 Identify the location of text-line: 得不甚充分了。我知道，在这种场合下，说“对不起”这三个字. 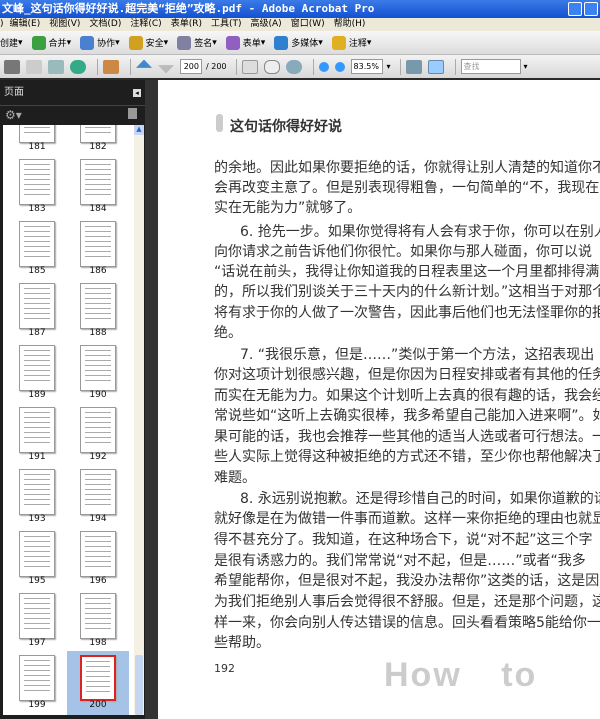
(403, 540).